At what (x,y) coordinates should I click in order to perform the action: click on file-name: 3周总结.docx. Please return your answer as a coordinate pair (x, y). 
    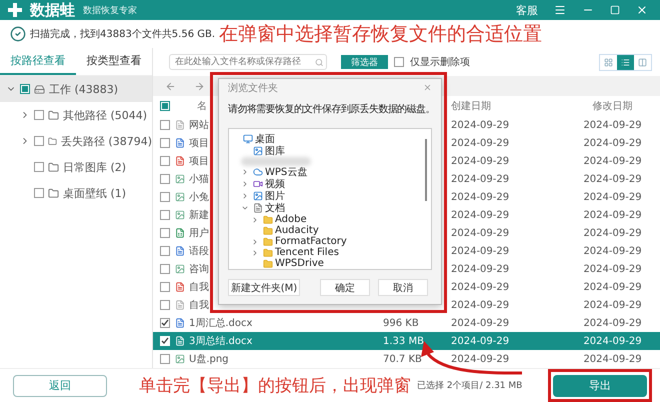
    Looking at the image, I should click on (220, 341).